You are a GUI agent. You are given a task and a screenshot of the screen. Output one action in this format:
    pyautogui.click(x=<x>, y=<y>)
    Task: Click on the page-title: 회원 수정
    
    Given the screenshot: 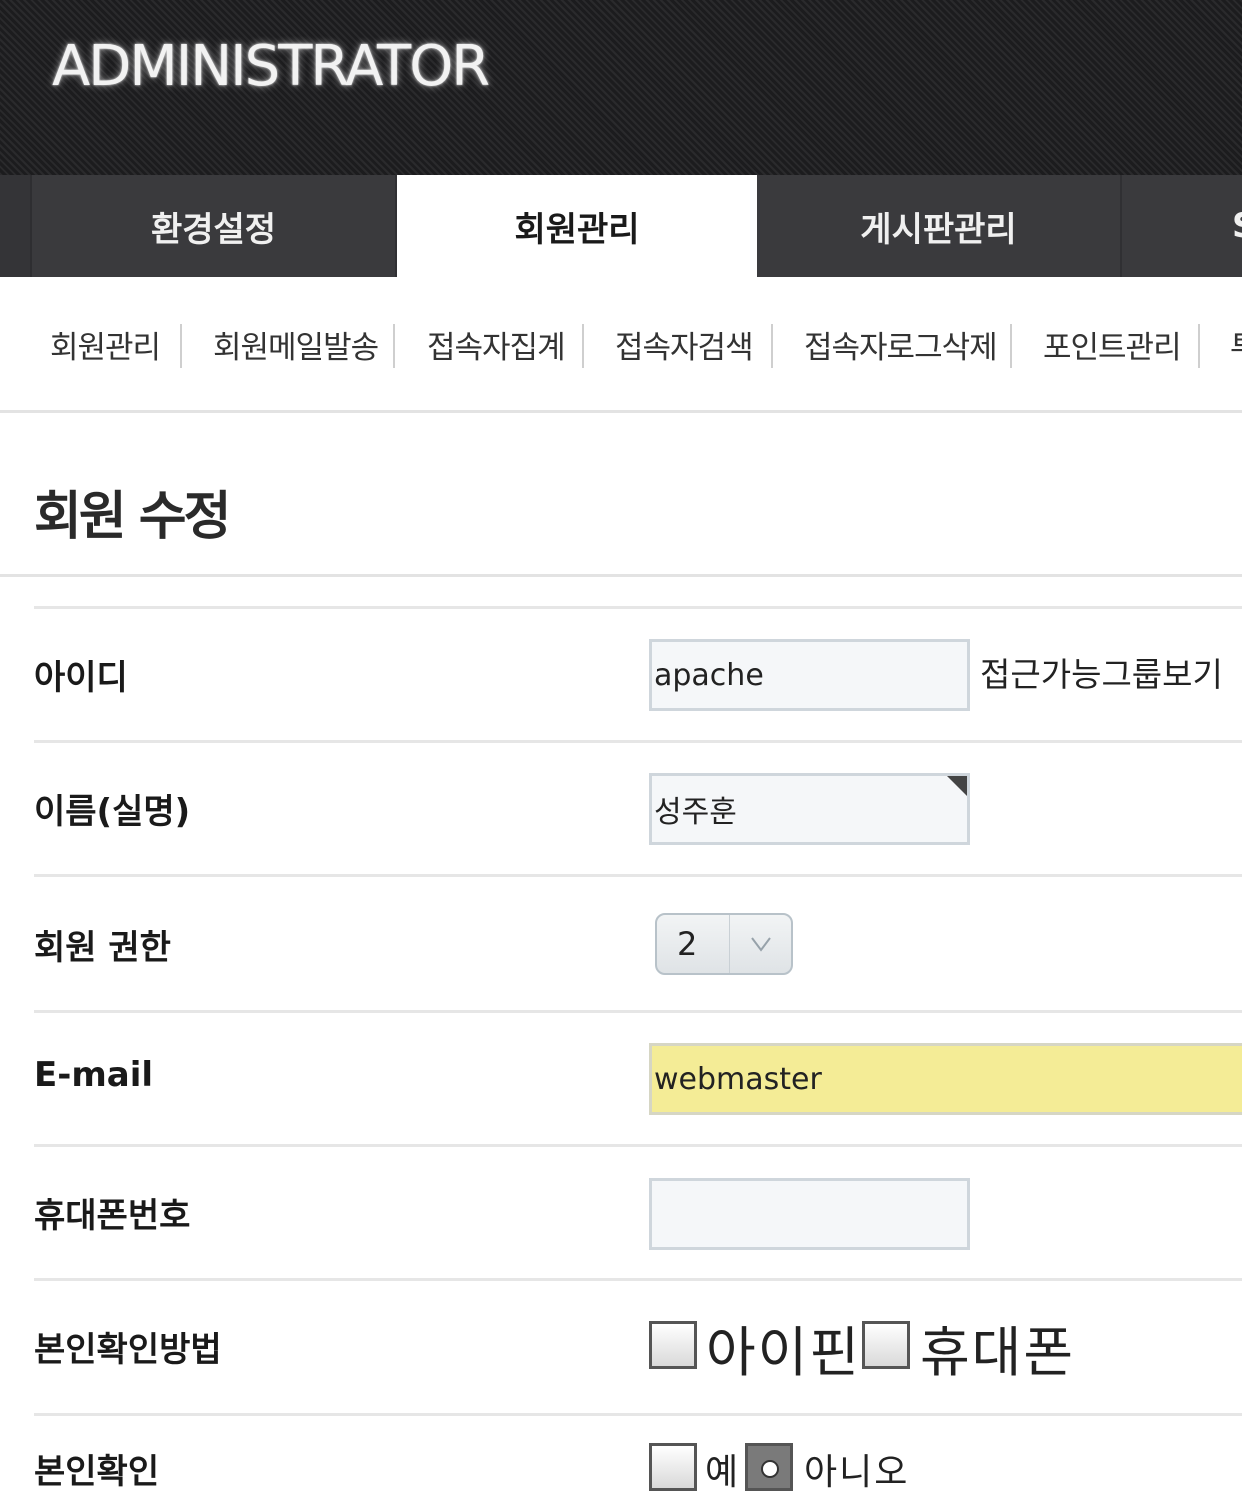 What is the action you would take?
    pyautogui.click(x=132, y=517)
    